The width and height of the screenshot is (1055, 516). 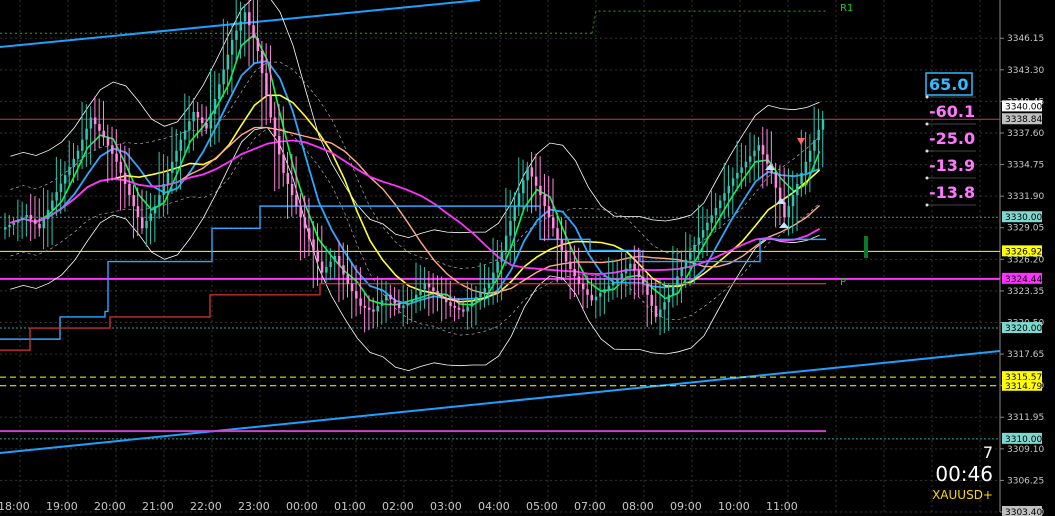 I want to click on price-tag-label: 3330.00, so click(x=1023, y=218).